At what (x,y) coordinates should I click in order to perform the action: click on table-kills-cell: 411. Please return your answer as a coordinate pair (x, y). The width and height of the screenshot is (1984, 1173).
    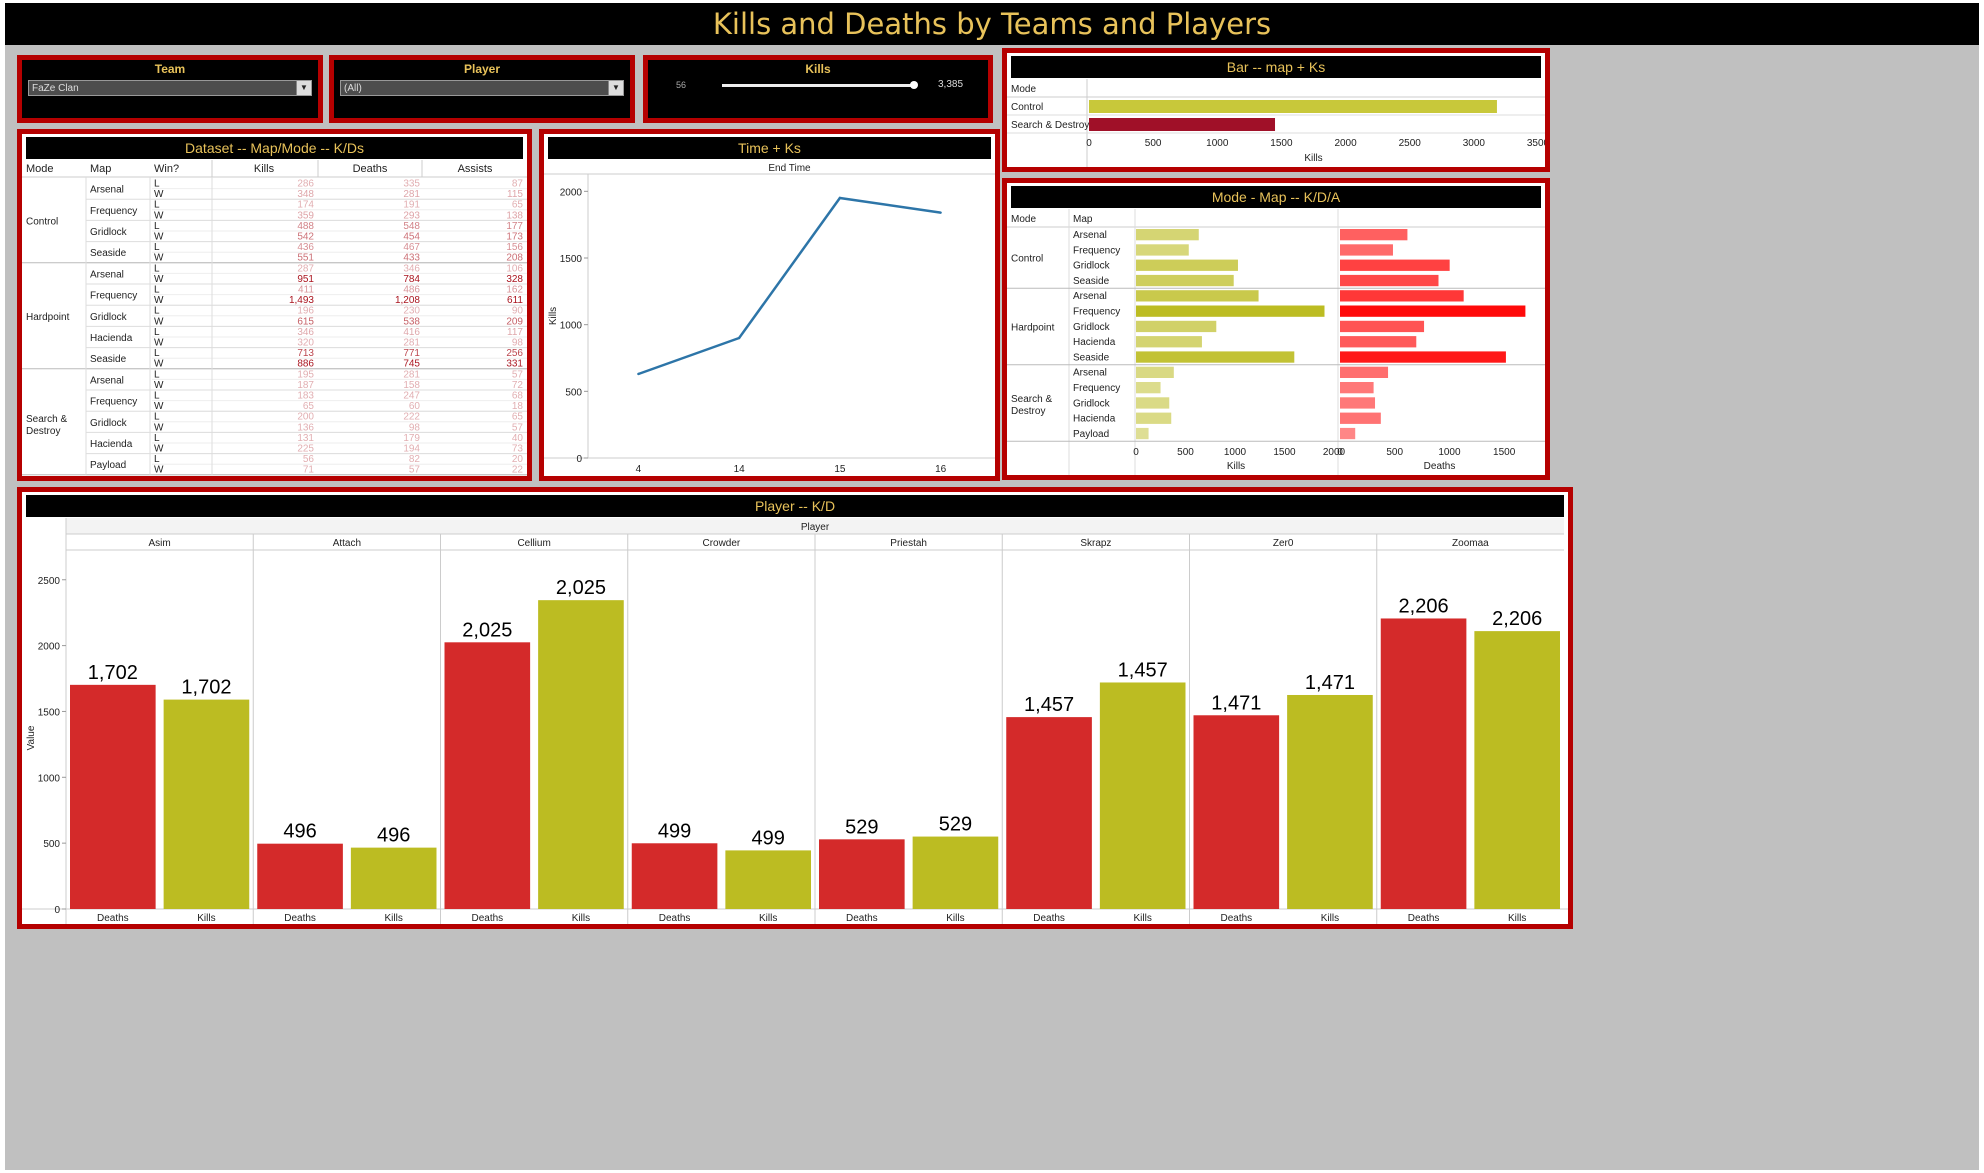
    Looking at the image, I should click on (306, 290).